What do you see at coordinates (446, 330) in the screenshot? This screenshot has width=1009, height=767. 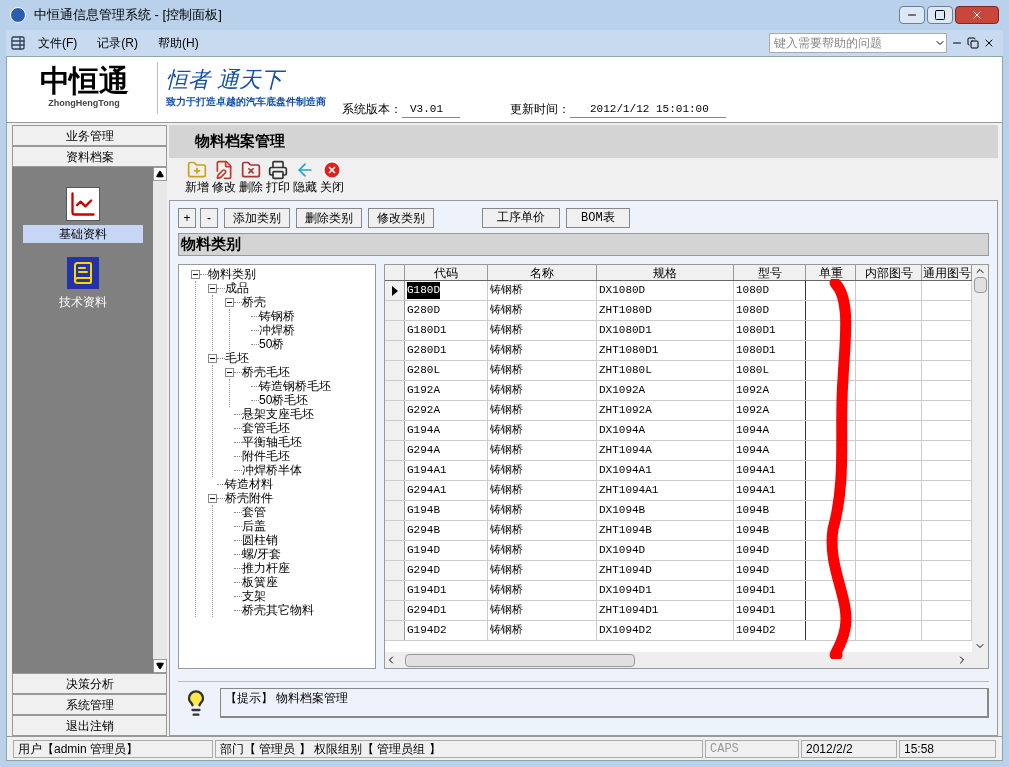 I see `table-cell: G180D1` at bounding box center [446, 330].